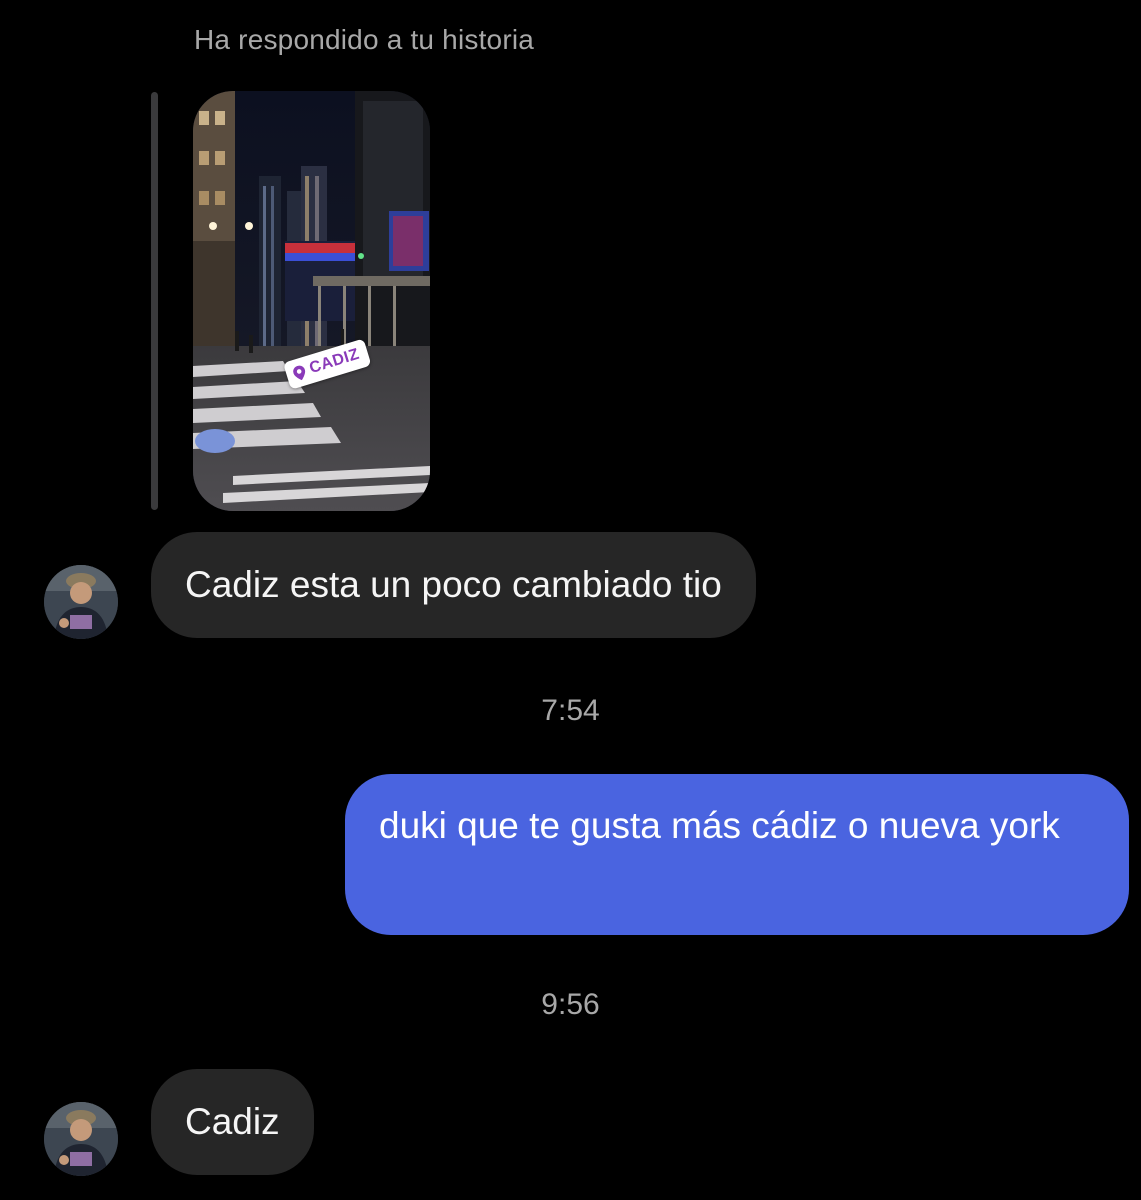 This screenshot has width=1141, height=1200. I want to click on message-bubble-incoming: Cadiz, so click(232, 1122).